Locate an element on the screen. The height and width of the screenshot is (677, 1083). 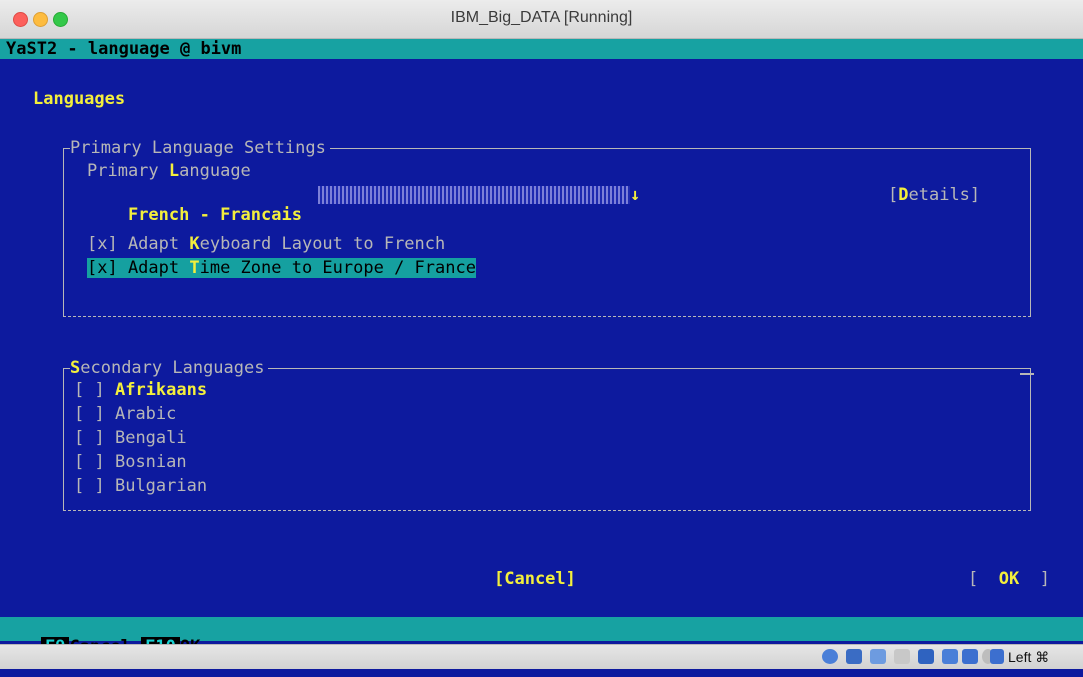
details-button: [Details] is located at coordinates (934, 195).